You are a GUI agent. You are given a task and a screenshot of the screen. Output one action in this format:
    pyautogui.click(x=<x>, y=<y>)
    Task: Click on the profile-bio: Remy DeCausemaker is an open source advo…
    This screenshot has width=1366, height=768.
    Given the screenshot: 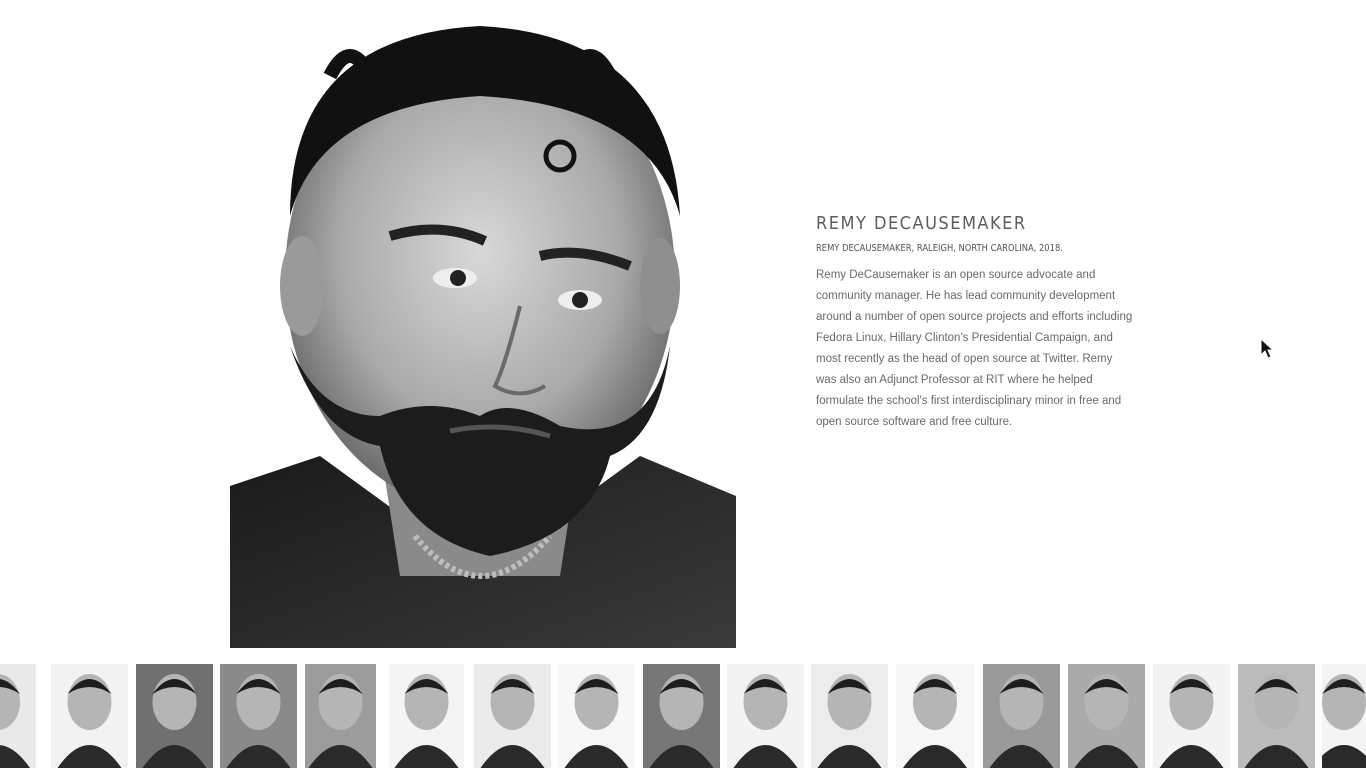 What is the action you would take?
    pyautogui.click(x=974, y=348)
    